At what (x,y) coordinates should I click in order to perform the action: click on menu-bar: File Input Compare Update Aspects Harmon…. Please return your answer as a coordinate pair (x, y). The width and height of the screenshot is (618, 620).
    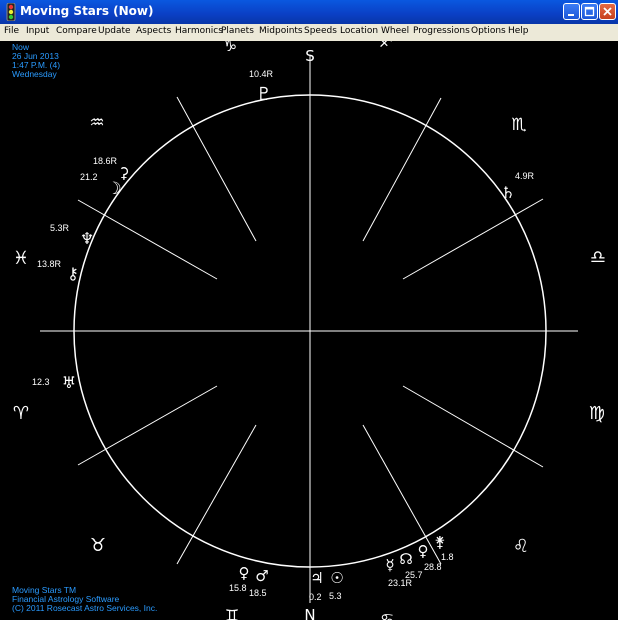
    Looking at the image, I should click on (309, 32).